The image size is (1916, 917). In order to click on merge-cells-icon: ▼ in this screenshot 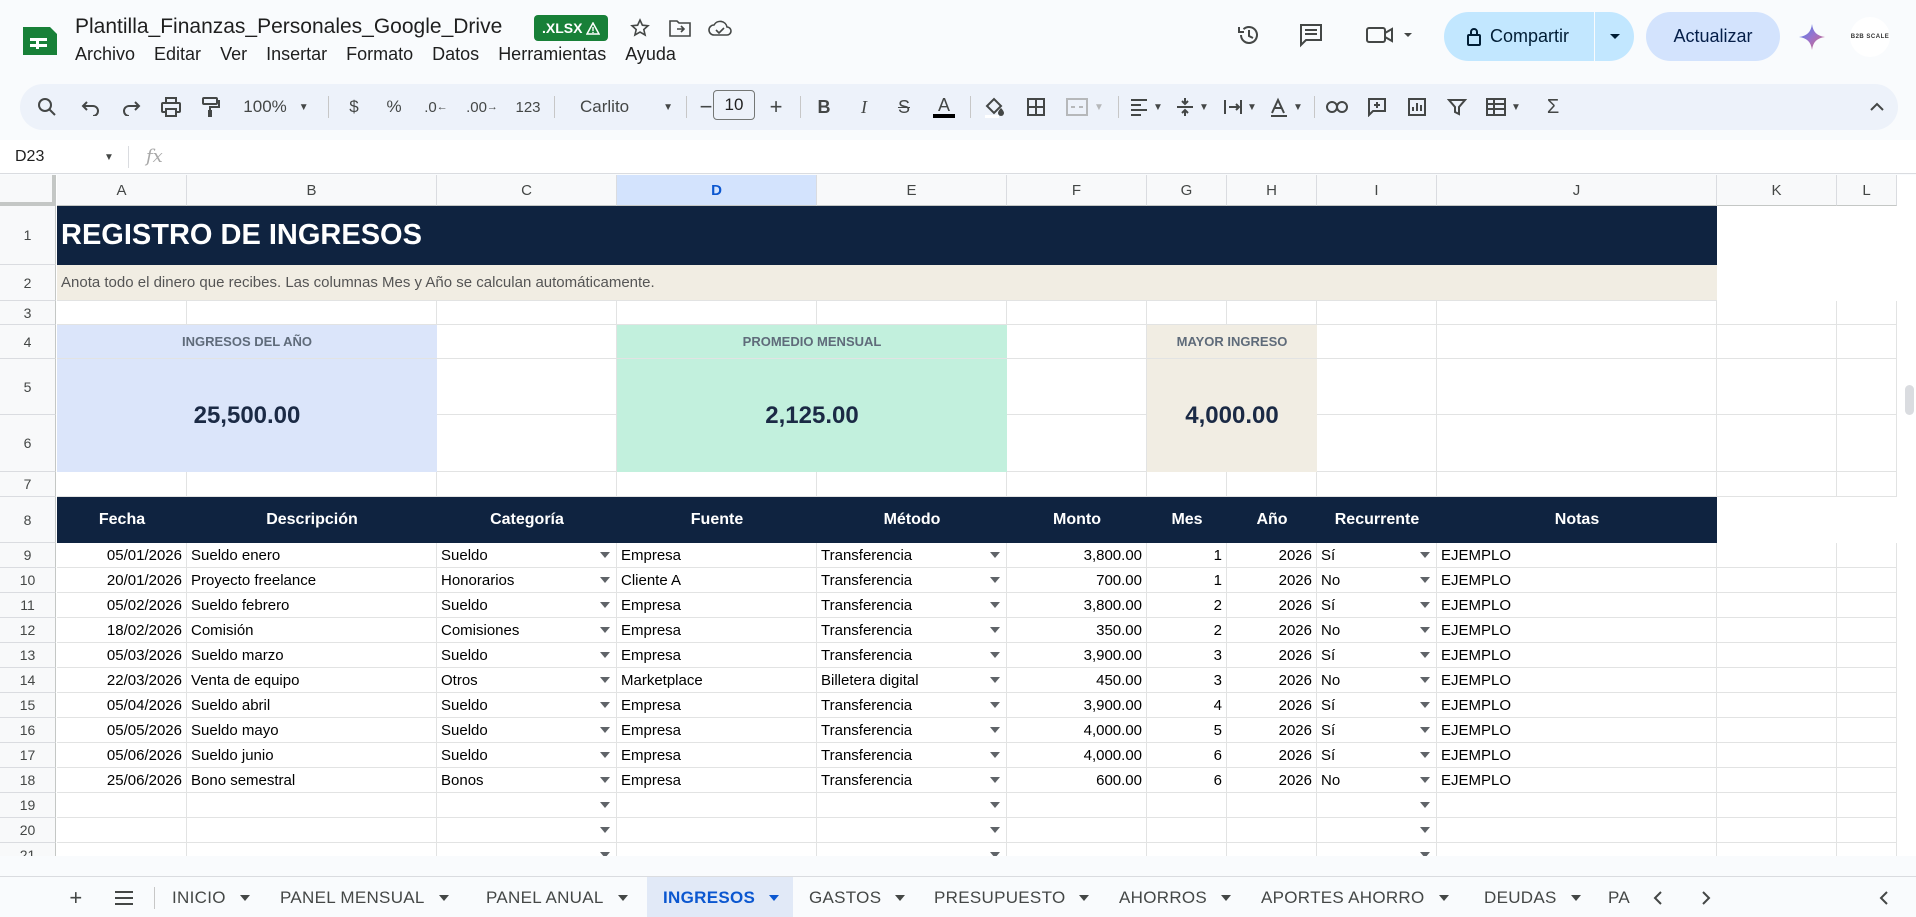, I will do `click(1085, 107)`.